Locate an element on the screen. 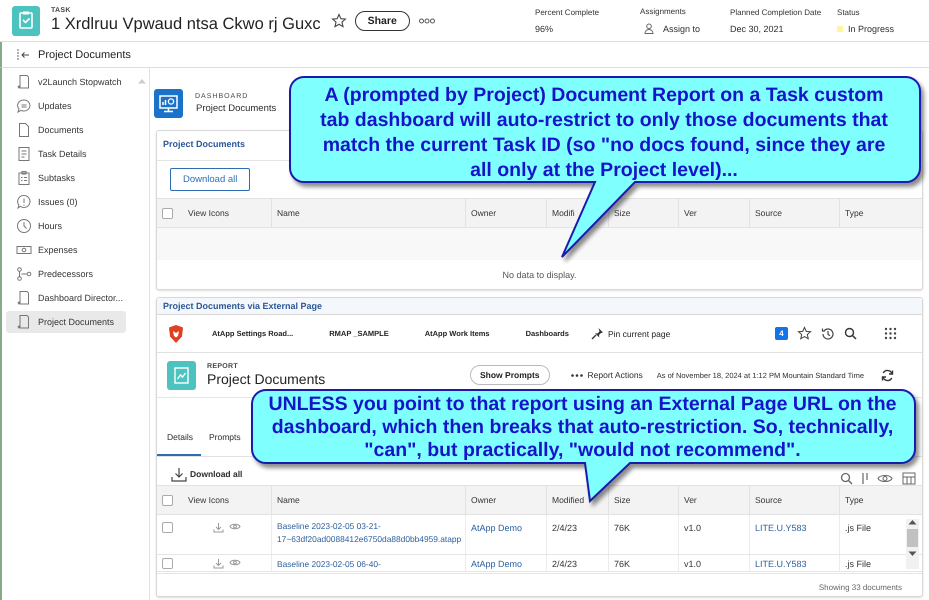  field-label: Status is located at coordinates (849, 12).